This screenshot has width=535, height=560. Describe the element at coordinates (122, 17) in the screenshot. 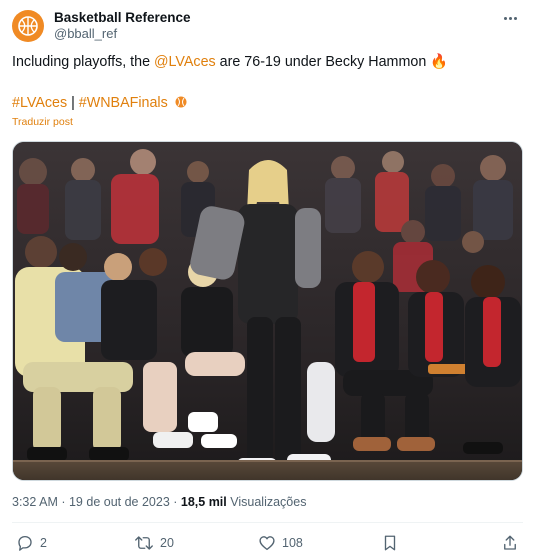

I see `author-name: Basketball Reference` at that location.